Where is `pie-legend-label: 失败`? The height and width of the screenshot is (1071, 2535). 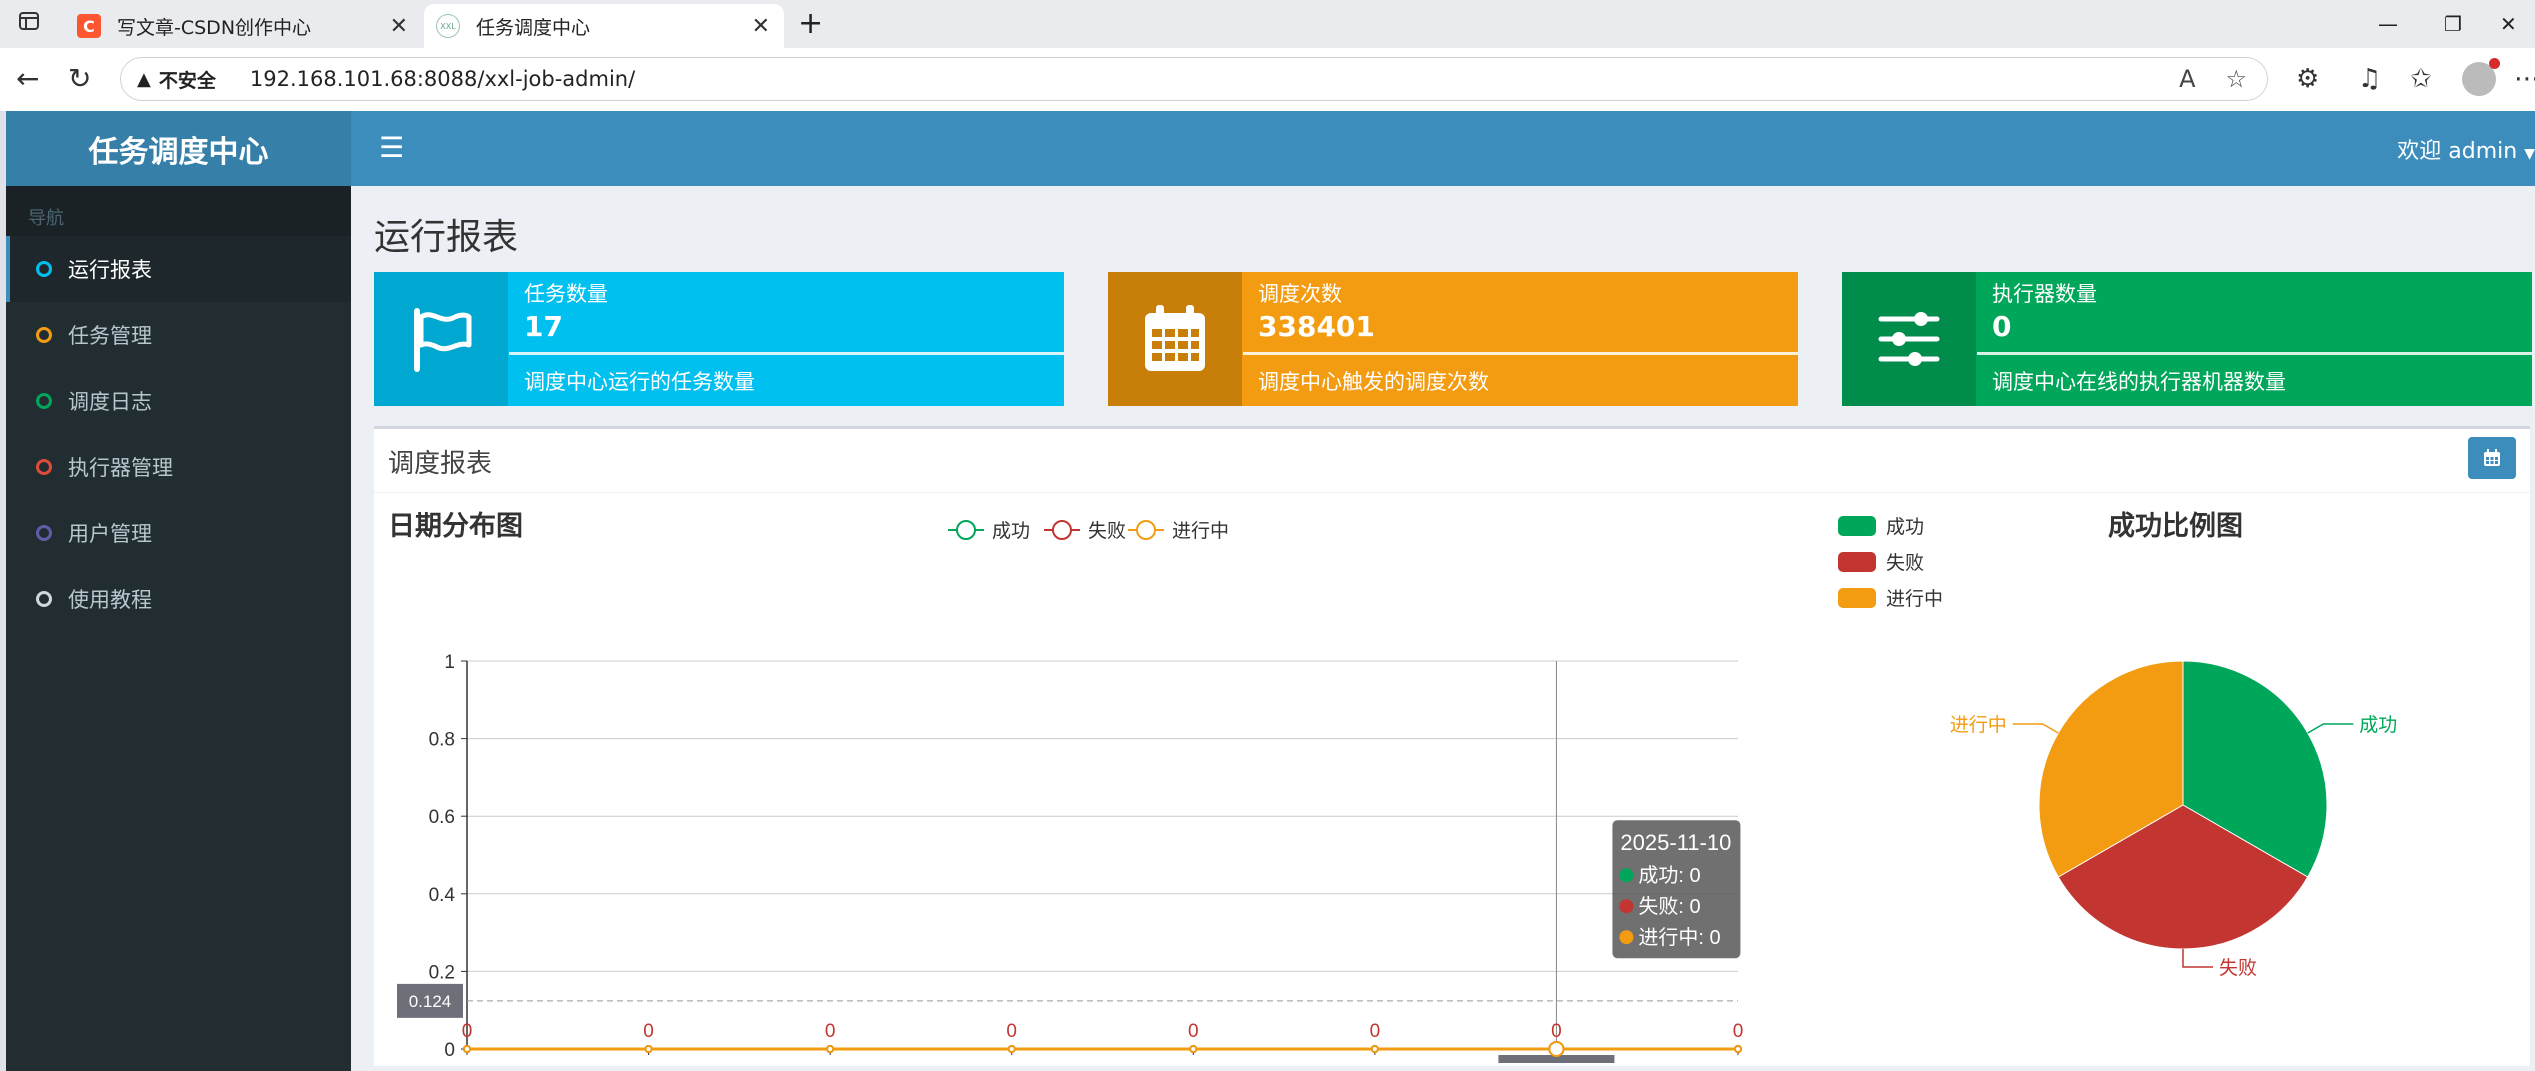 pie-legend-label: 失败 is located at coordinates (1905, 563).